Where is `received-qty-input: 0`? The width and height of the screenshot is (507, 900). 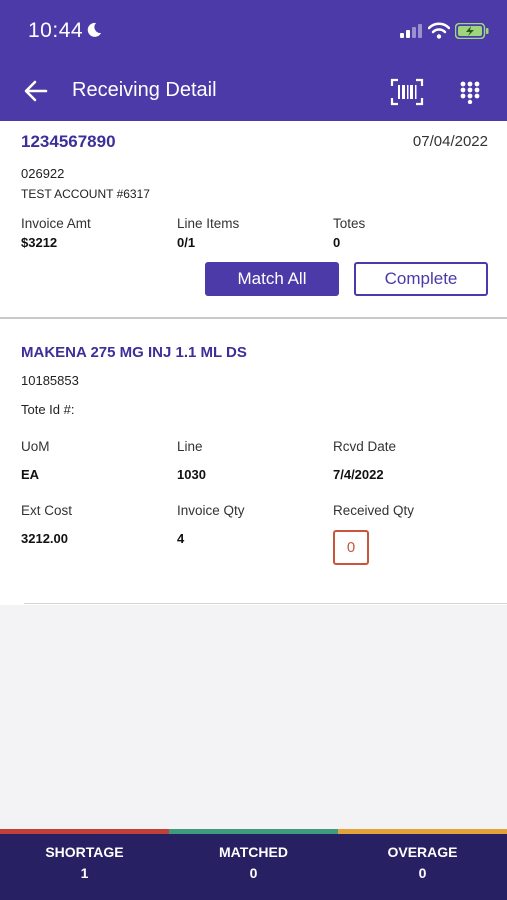
received-qty-input: 0 is located at coordinates (351, 547).